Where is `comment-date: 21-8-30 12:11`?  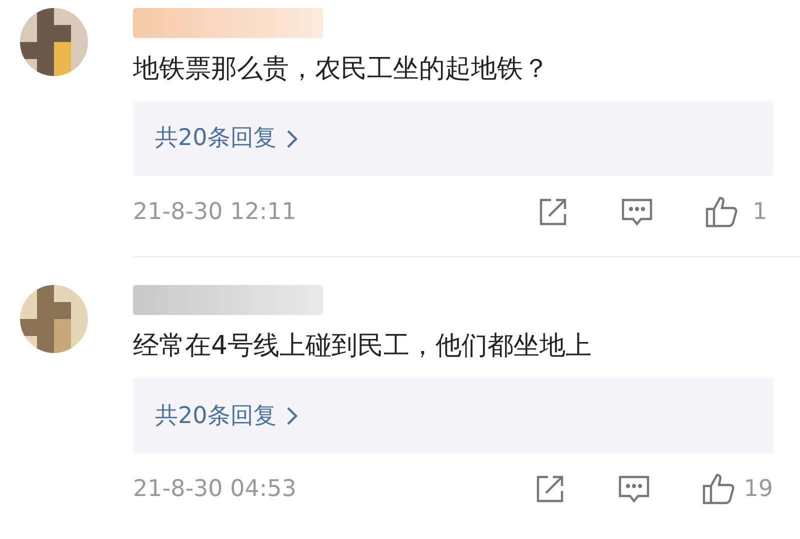 comment-date: 21-8-30 12:11 is located at coordinates (215, 212).